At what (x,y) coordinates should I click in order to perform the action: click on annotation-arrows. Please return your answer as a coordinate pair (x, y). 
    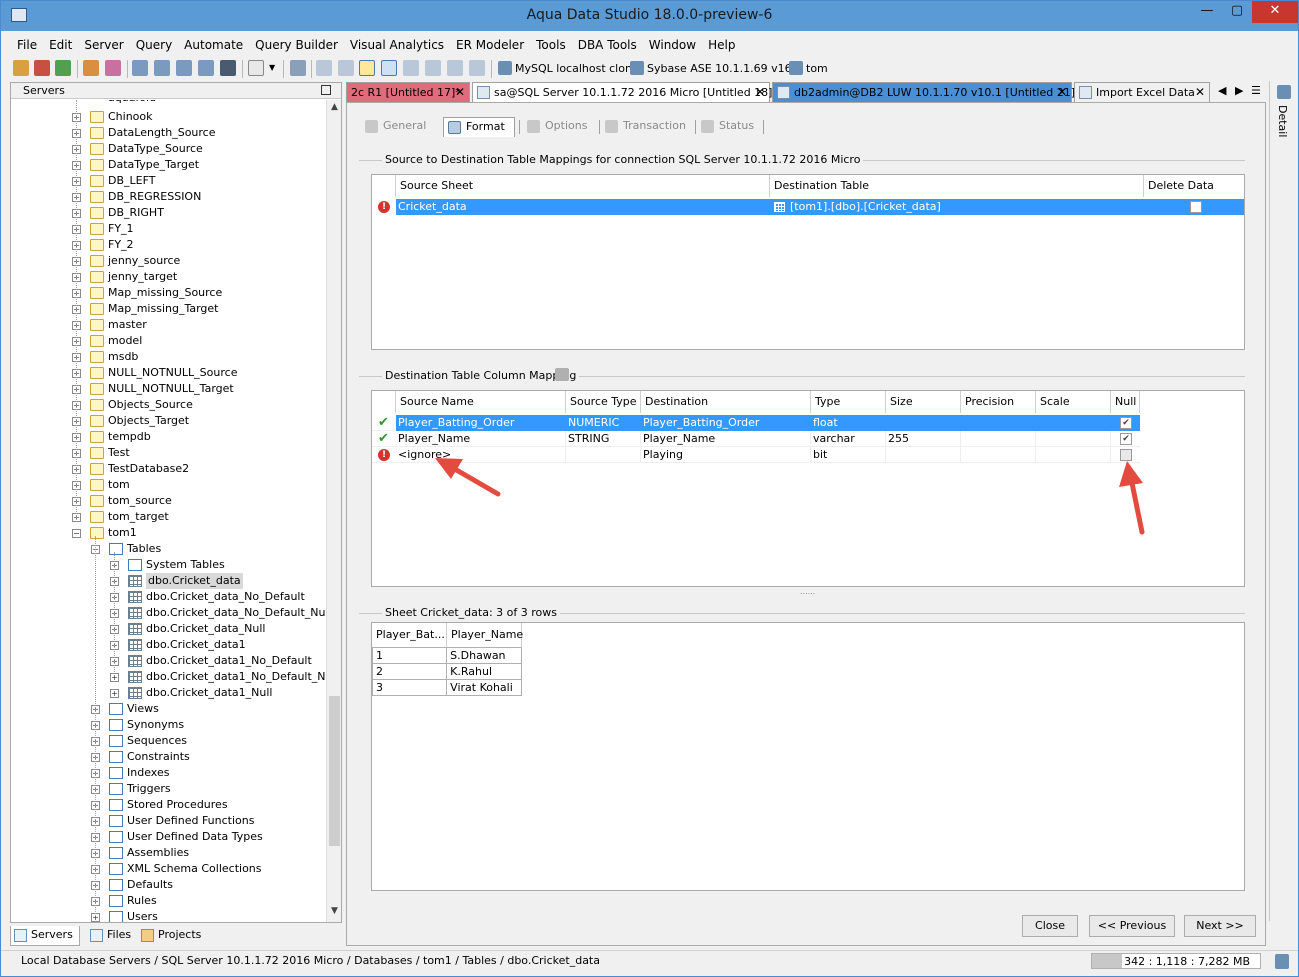
    Looking at the image, I should click on (790, 496).